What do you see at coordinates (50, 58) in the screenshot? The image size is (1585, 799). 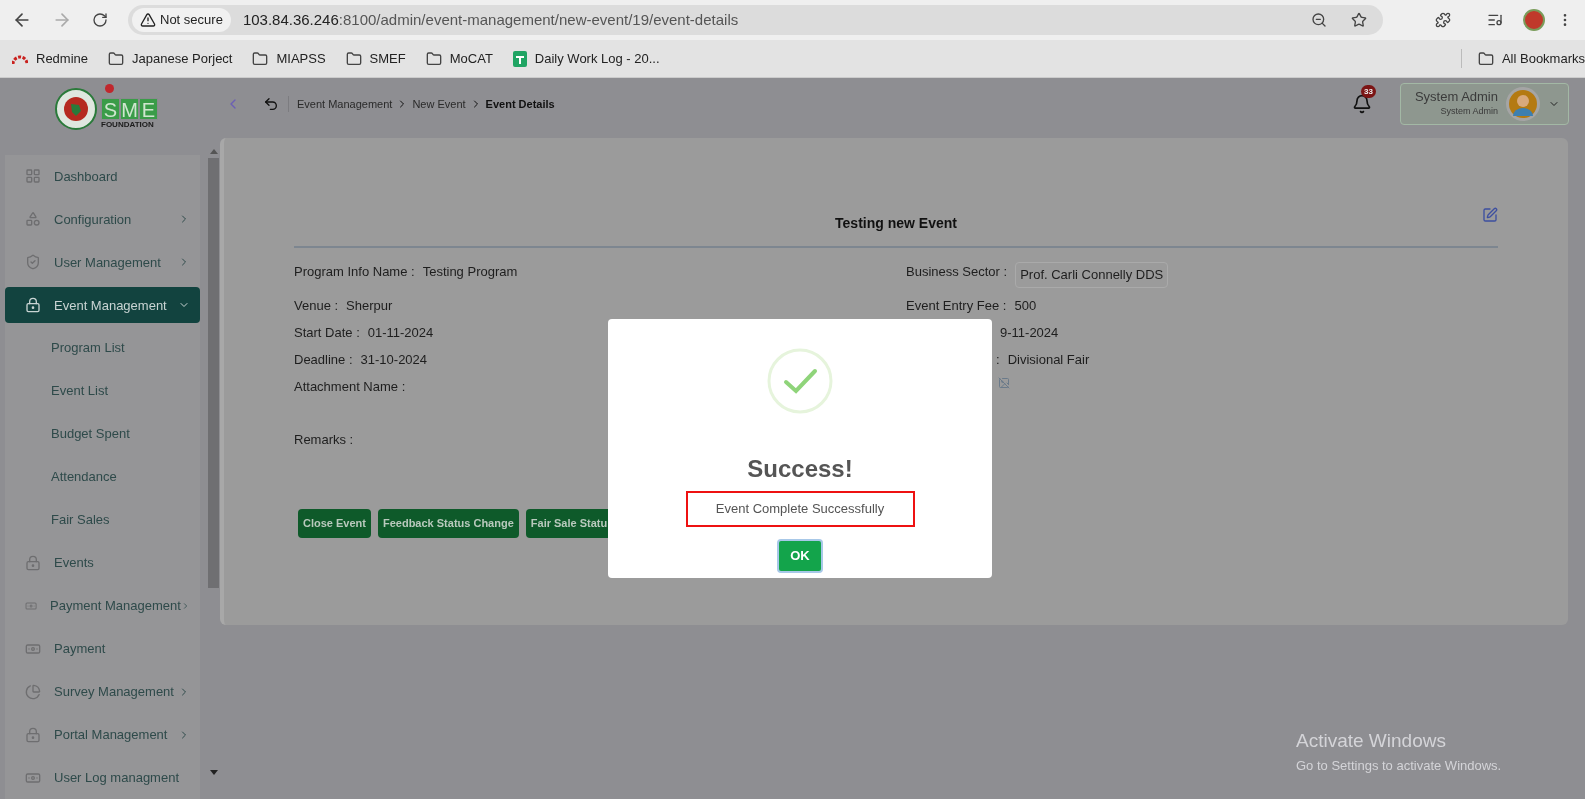 I see `bookmark: Redmine` at bounding box center [50, 58].